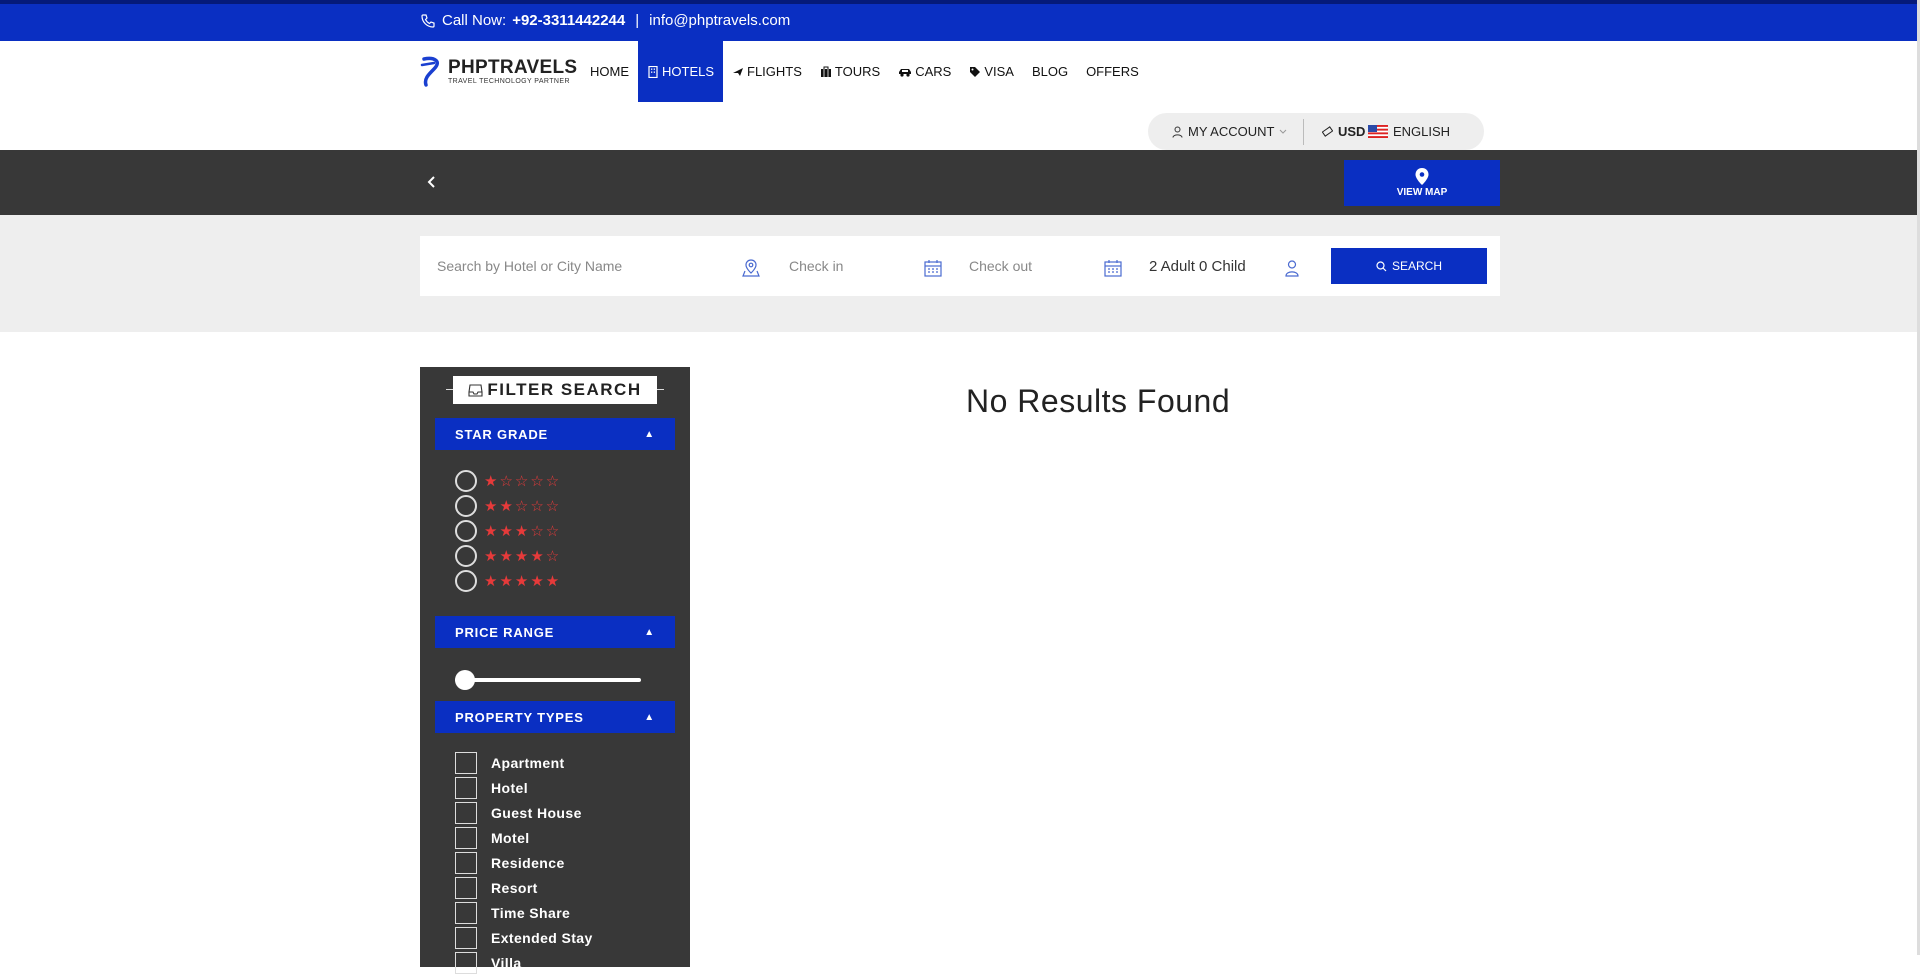 Image resolution: width=1920 pixels, height=974 pixels. I want to click on star-option-1: ★☆☆☆☆, so click(508, 481).